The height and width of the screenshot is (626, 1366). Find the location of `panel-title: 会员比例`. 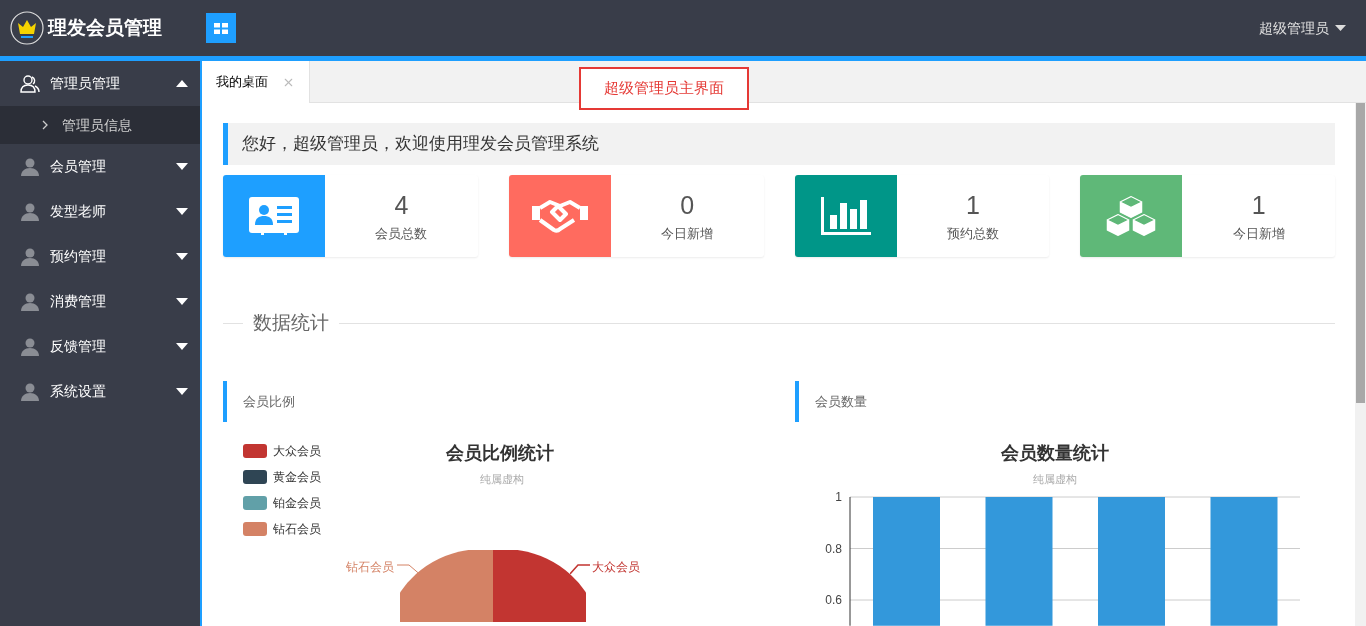

panel-title: 会员比例 is located at coordinates (501, 401).